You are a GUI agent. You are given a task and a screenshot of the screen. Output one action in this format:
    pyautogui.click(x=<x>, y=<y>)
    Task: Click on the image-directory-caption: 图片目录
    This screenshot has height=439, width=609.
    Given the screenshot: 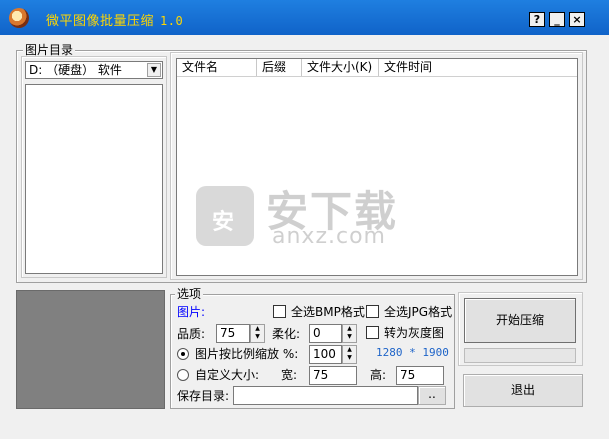 What is the action you would take?
    pyautogui.click(x=49, y=50)
    